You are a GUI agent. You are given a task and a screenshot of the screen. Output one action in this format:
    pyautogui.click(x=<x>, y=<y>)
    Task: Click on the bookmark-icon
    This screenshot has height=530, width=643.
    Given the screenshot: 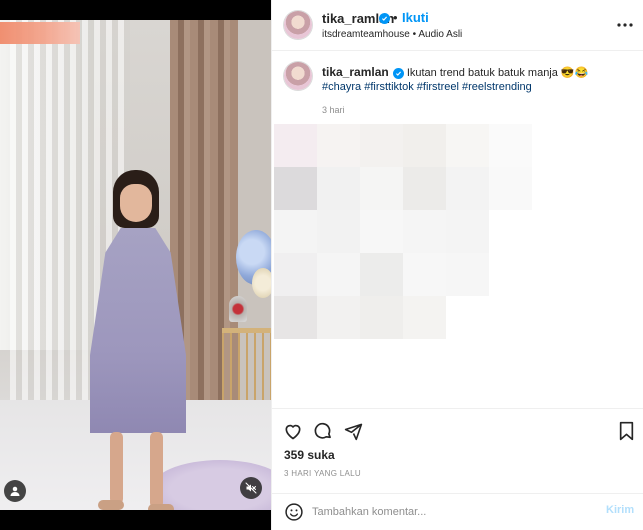 What is the action you would take?
    pyautogui.click(x=626, y=431)
    